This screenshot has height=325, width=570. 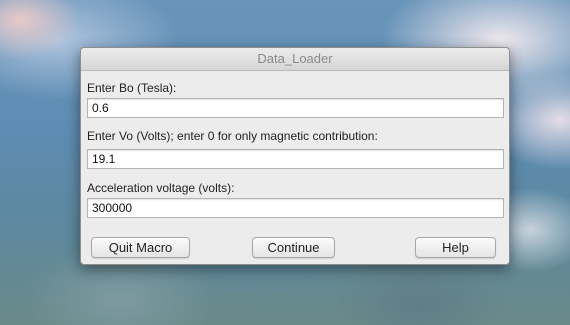 I want to click on bo-input, so click(x=295, y=108).